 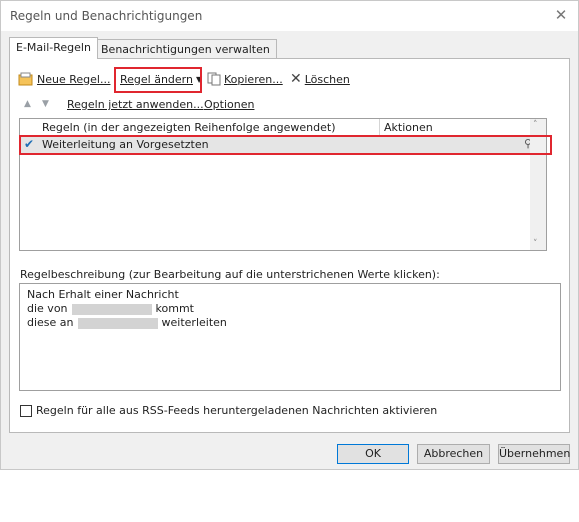 I want to click on redacted-recipient, so click(x=117, y=323).